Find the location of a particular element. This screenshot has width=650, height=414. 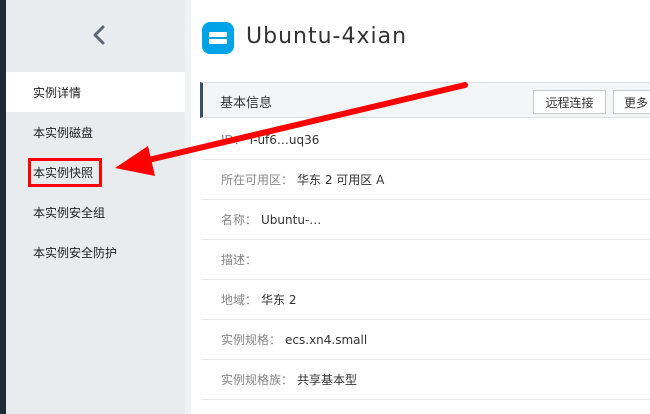

info-value: i-uf6…uq36 is located at coordinates (284, 139).